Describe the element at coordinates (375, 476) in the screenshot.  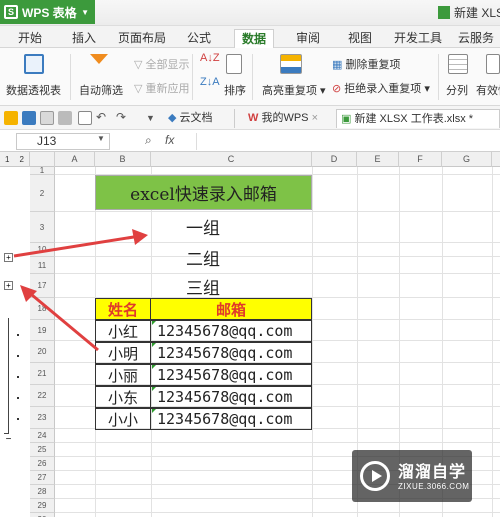
I see `play-logo-icon` at that location.